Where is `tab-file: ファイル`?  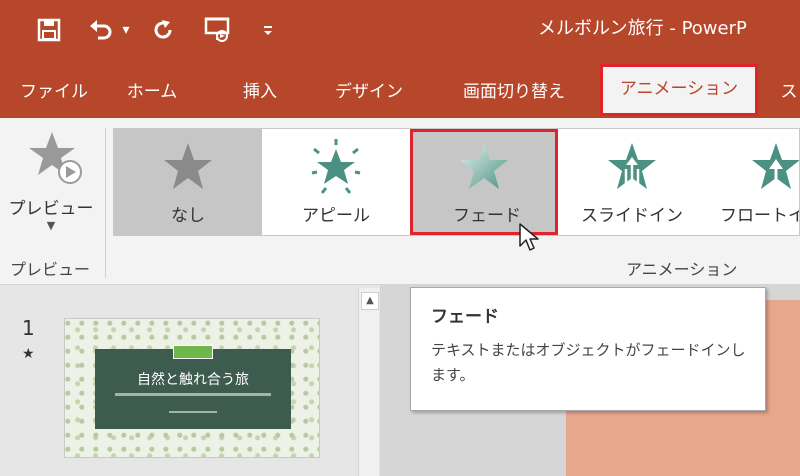 tab-file: ファイル is located at coordinates (54, 92).